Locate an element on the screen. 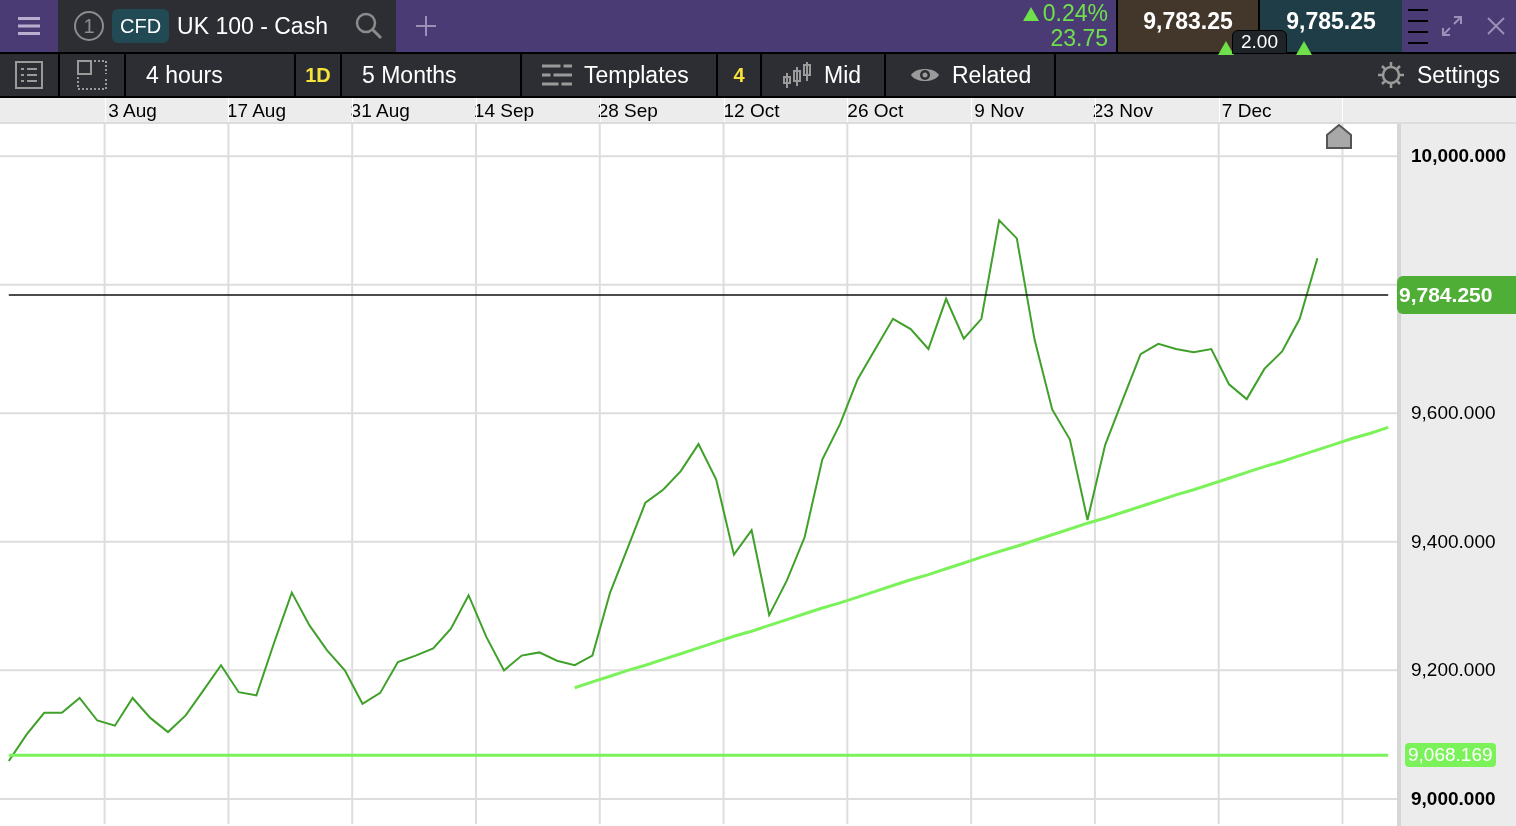 This screenshot has height=826, width=1516. search-icon is located at coordinates (369, 26).